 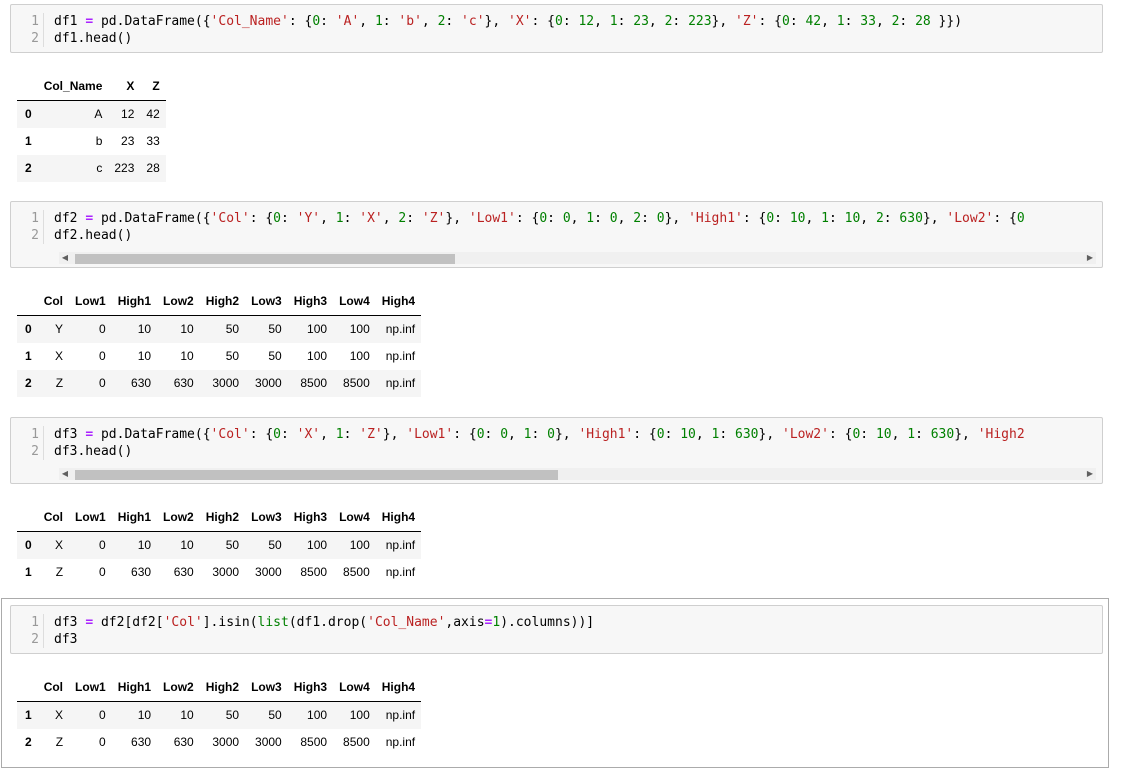 What do you see at coordinates (128, 622) in the screenshot?
I see `code-token: df2[df2[` at bounding box center [128, 622].